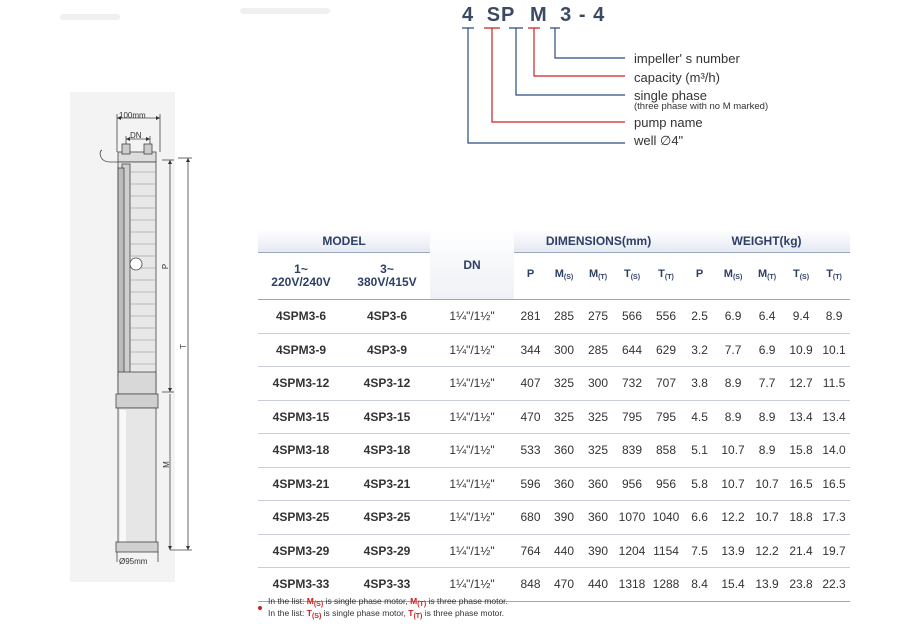  What do you see at coordinates (530, 517) in the screenshot?
I see `dimension-cell: 680` at bounding box center [530, 517].